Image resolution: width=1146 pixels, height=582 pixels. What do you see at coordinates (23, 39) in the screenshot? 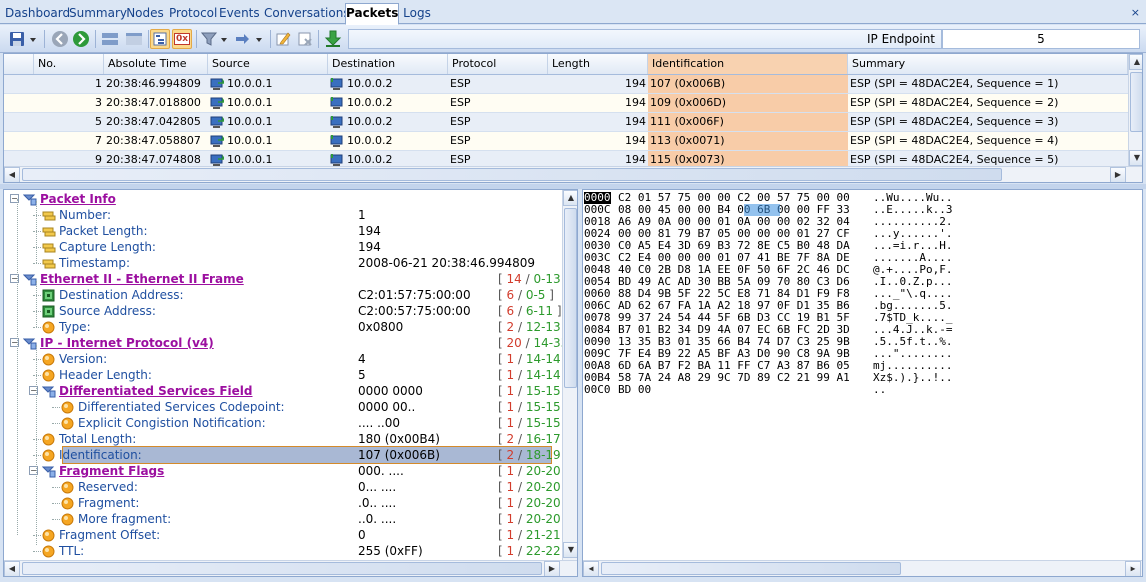
I see `save-dropdown-button` at bounding box center [23, 39].